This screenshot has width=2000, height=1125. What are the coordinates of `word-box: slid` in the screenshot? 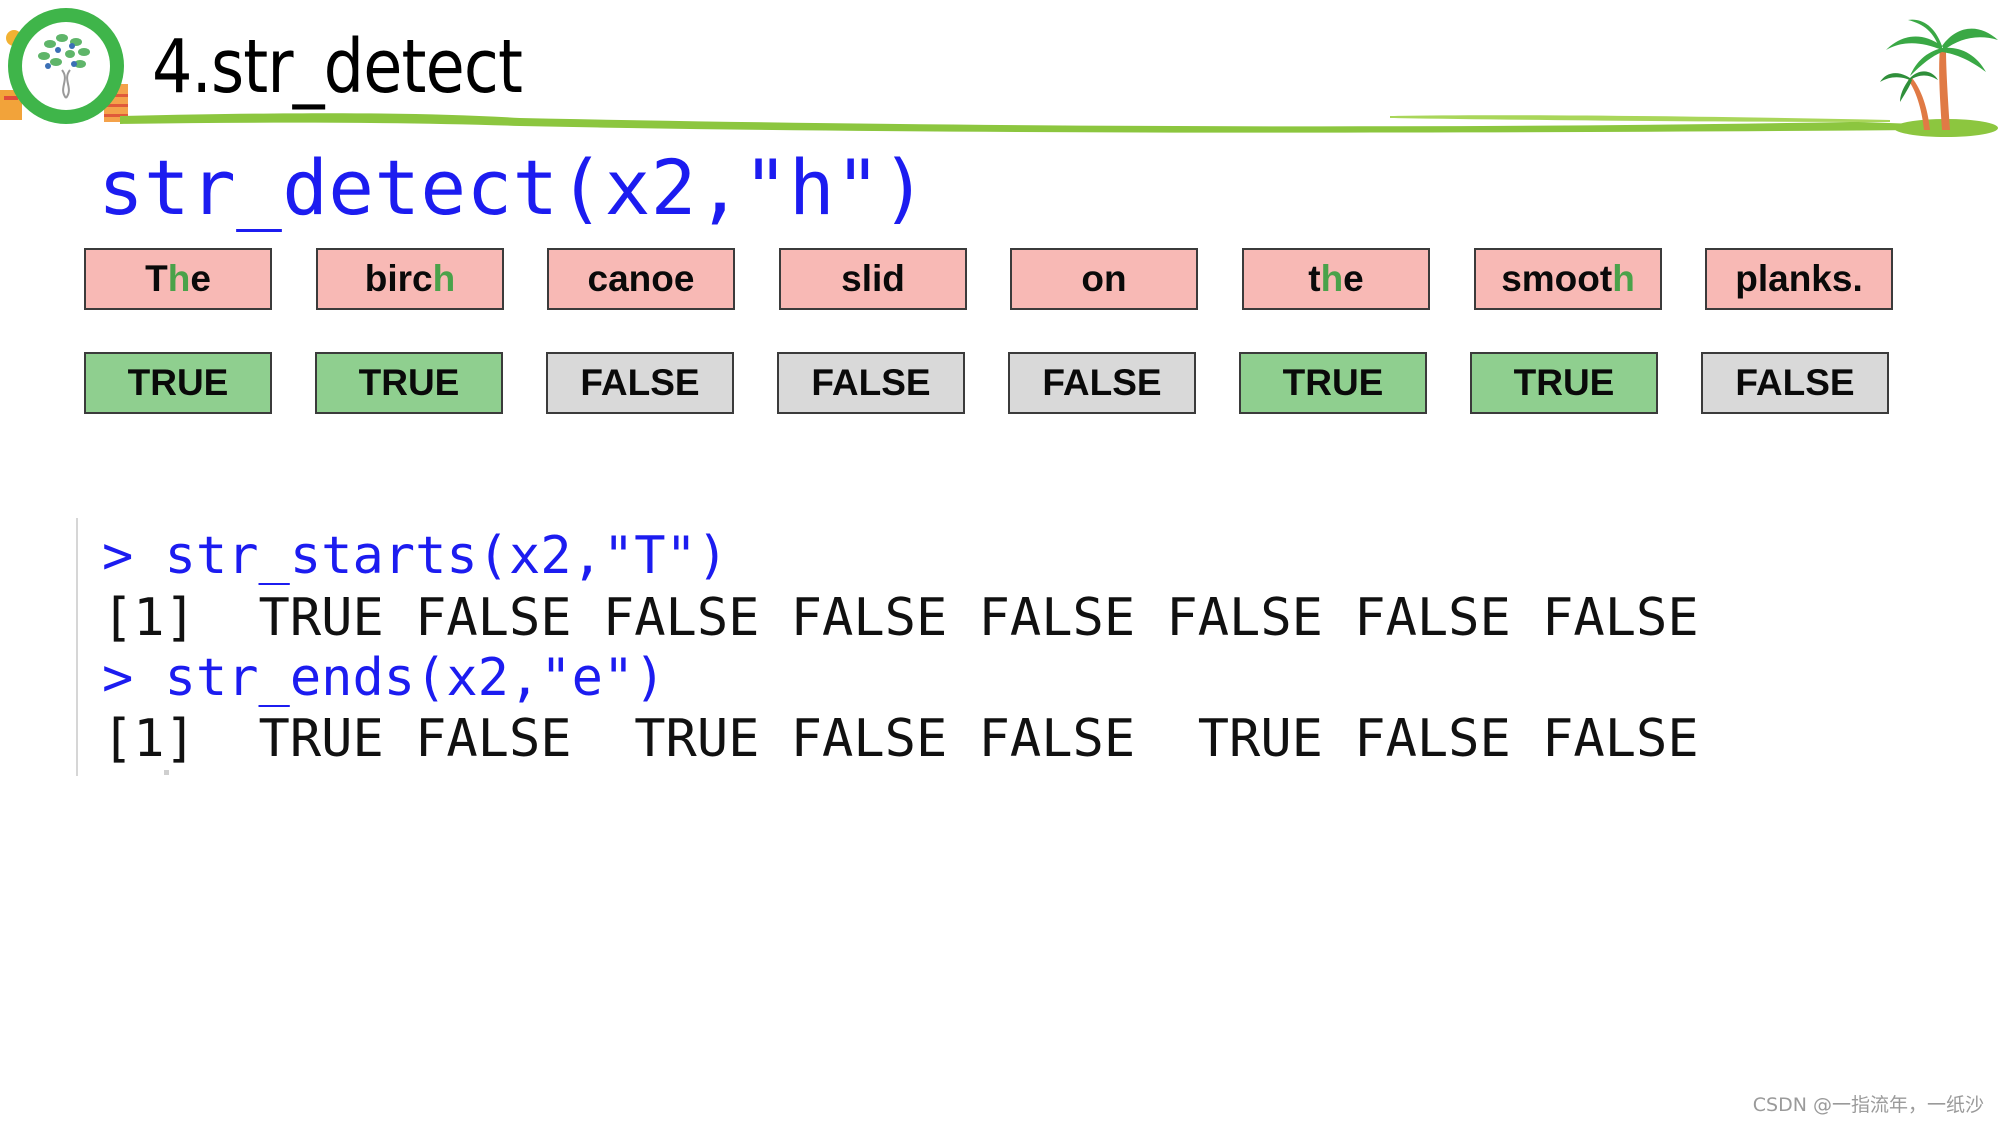 It's located at (873, 279).